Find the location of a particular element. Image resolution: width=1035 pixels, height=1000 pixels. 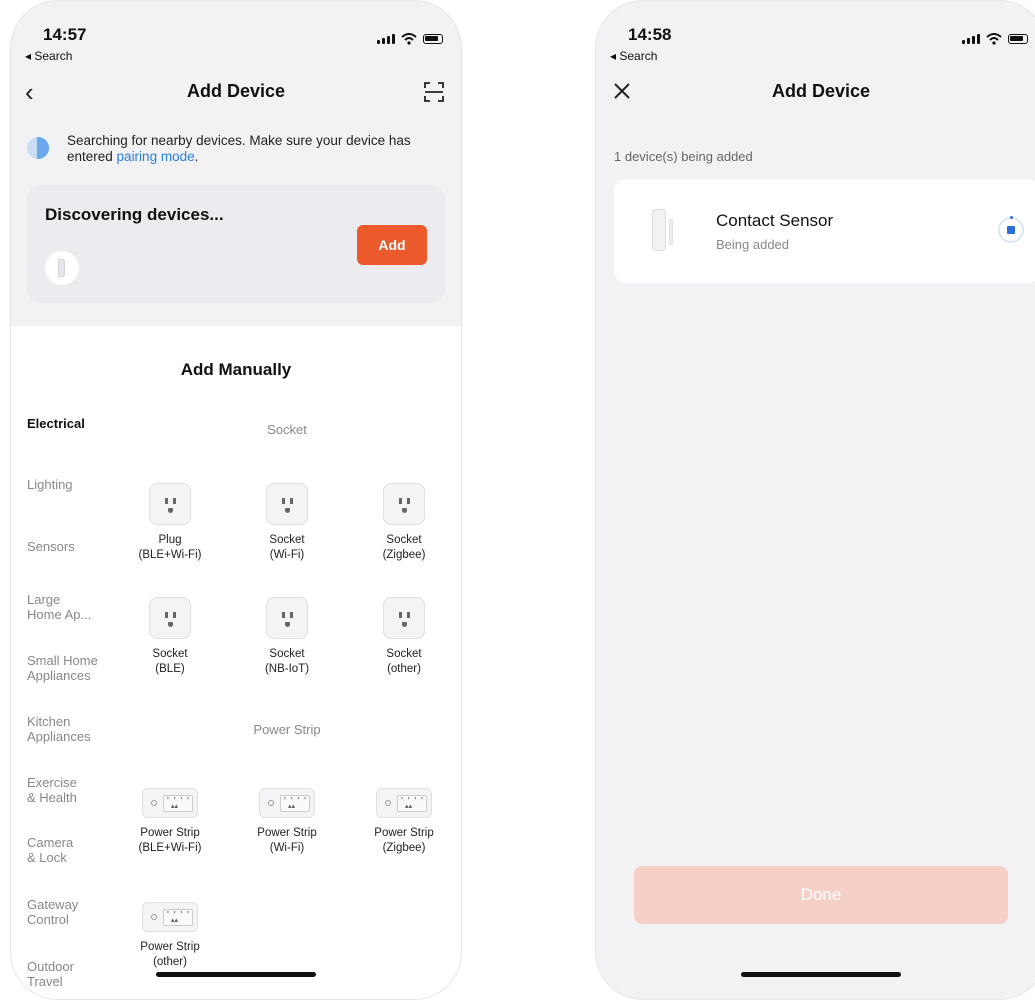

tile-label: Socket (BLE) is located at coordinates (170, 662).